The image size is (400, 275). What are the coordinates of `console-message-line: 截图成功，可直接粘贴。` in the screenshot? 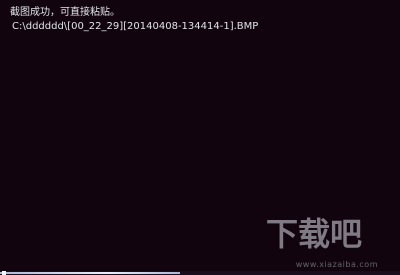 It's located at (65, 12).